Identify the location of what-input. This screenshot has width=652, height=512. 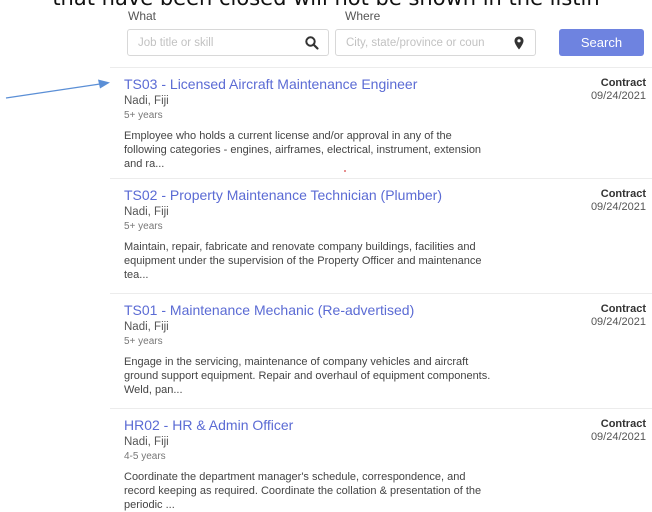
(213, 42).